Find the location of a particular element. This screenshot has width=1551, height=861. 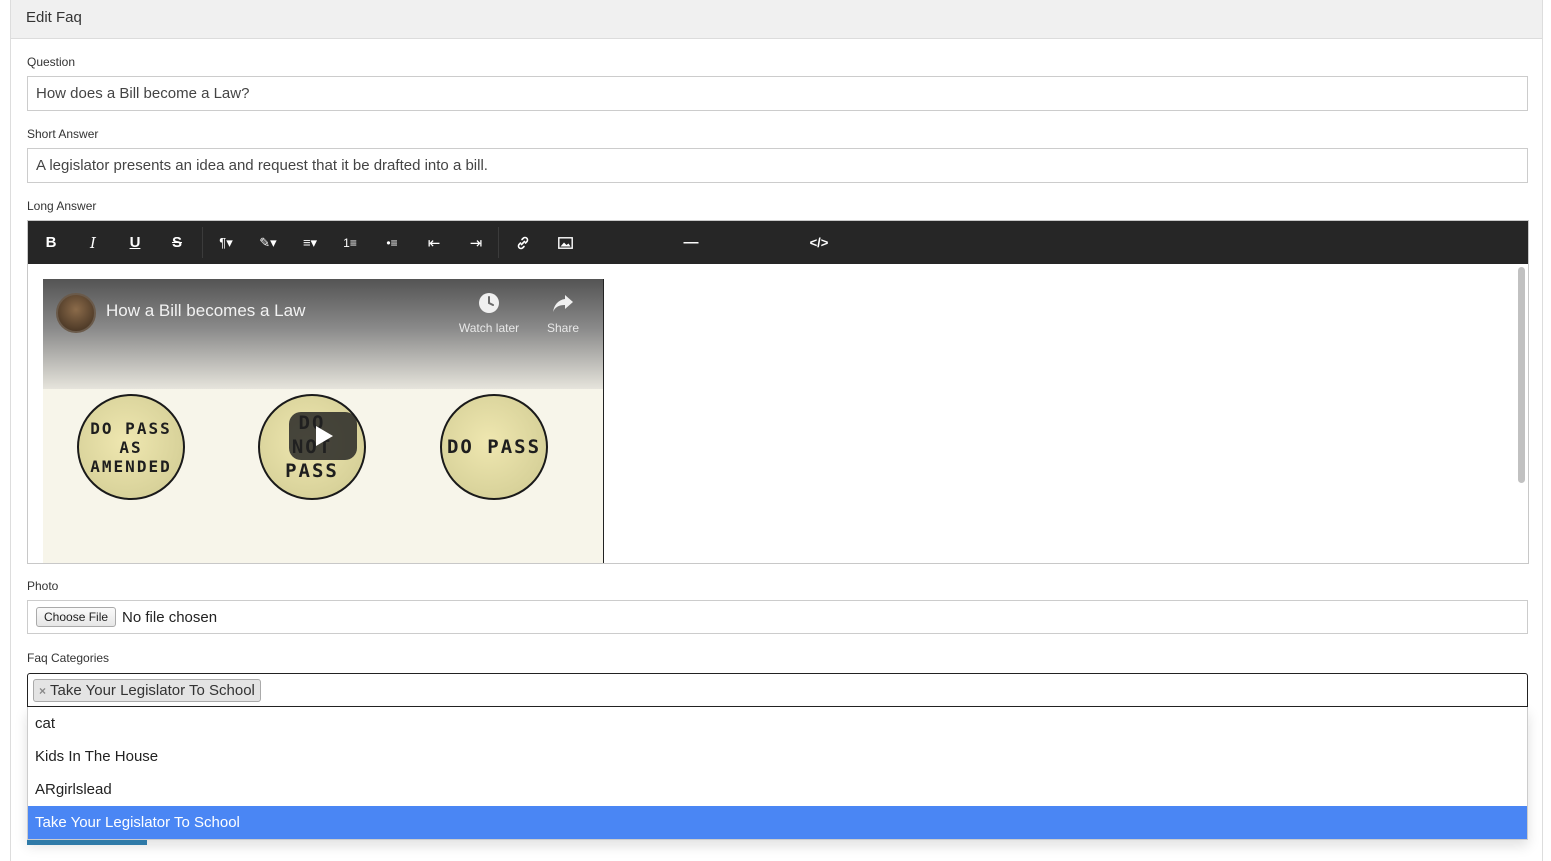

video-title: How a Bill becomes a Law is located at coordinates (205, 311).